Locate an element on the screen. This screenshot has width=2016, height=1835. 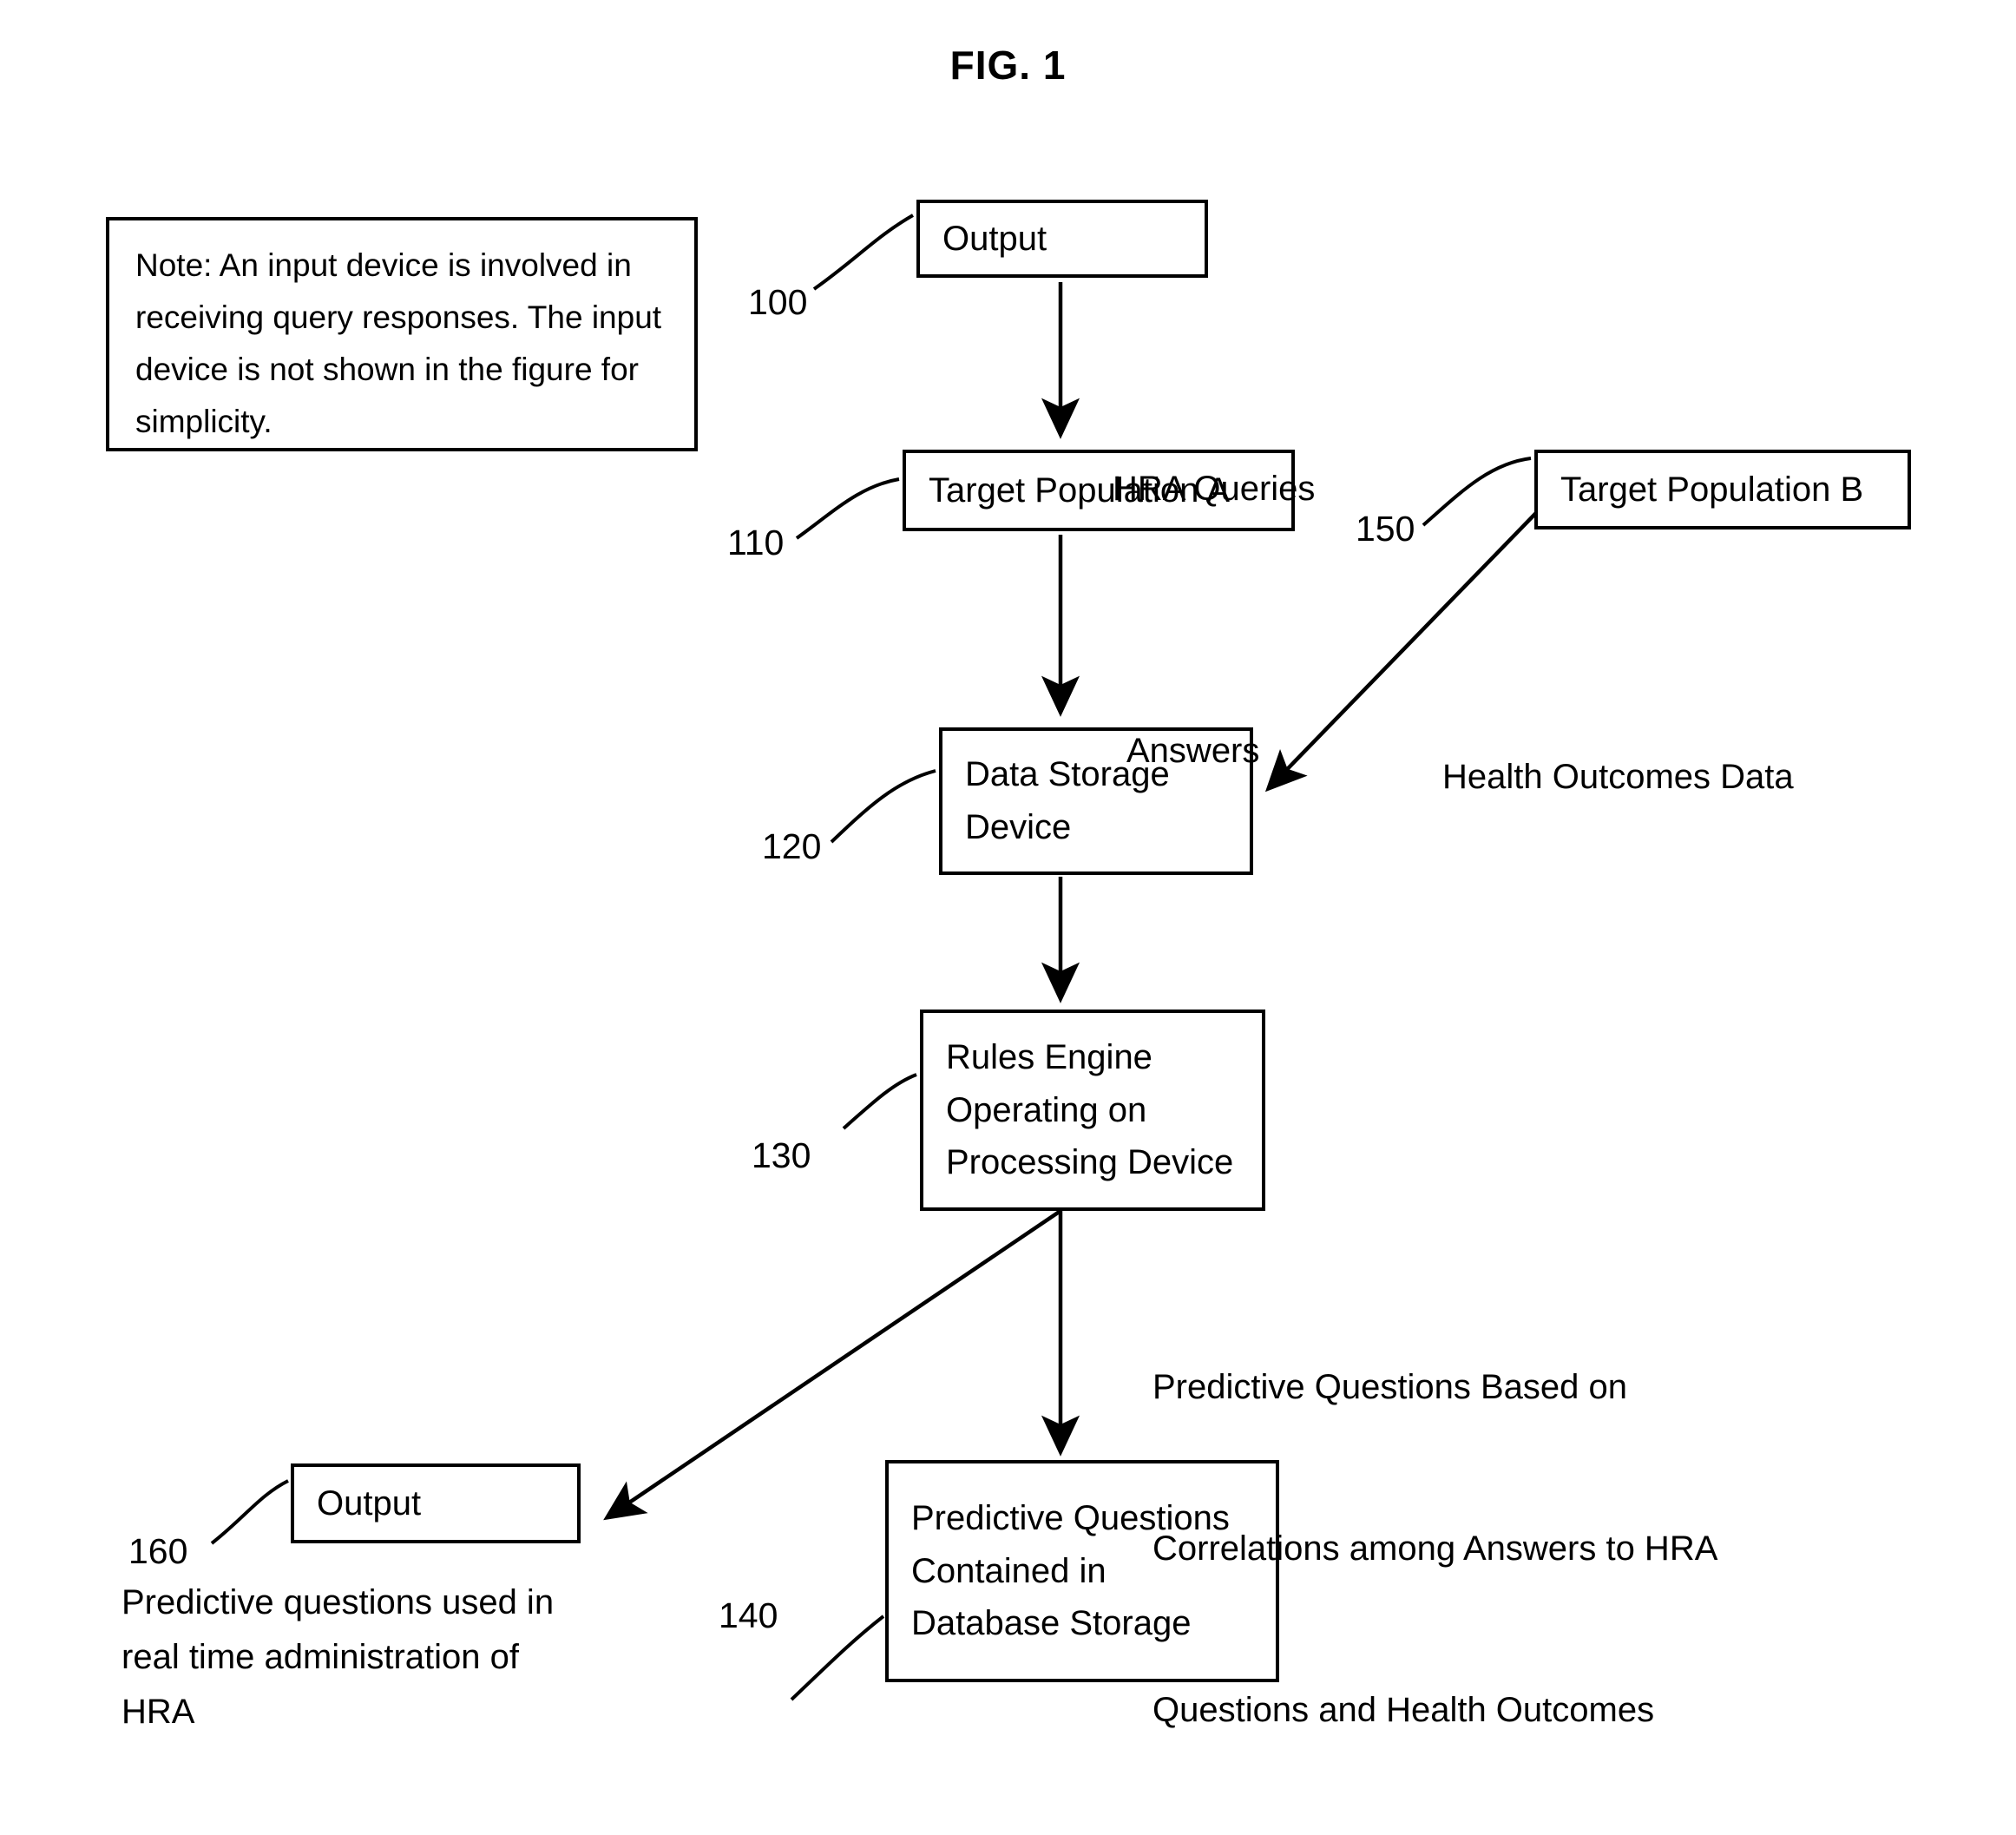
output-caption-line: Predictive questions used in is located at coordinates (338, 1602).